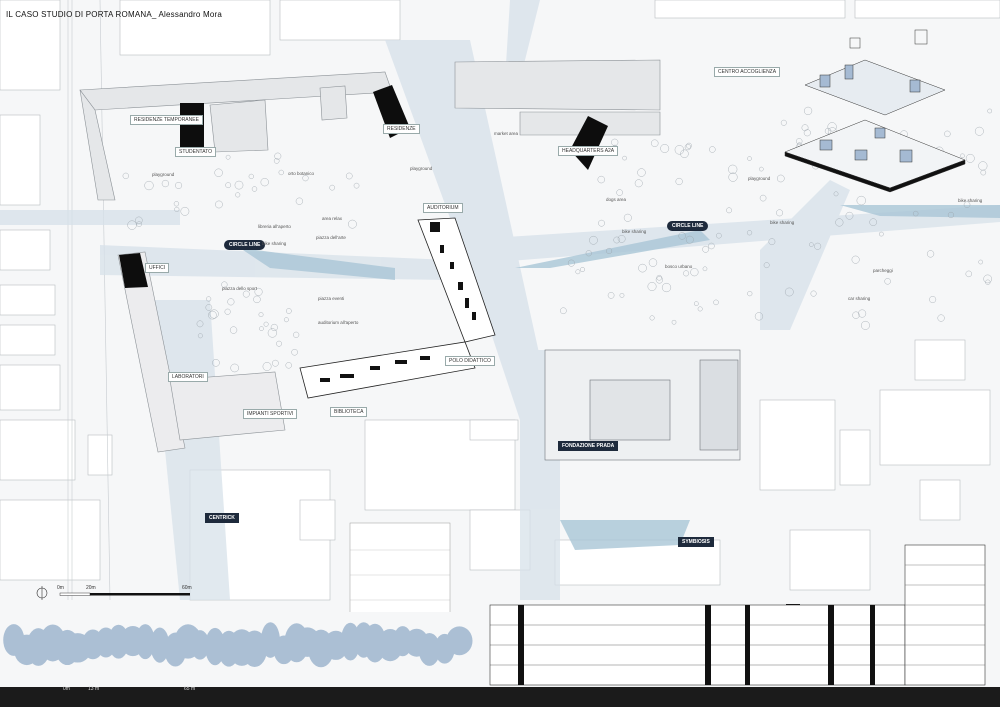 Image resolution: width=1000 pixels, height=707 pixels. What do you see at coordinates (187, 588) in the screenshot?
I see `plan-scale-60: 60m` at bounding box center [187, 588].